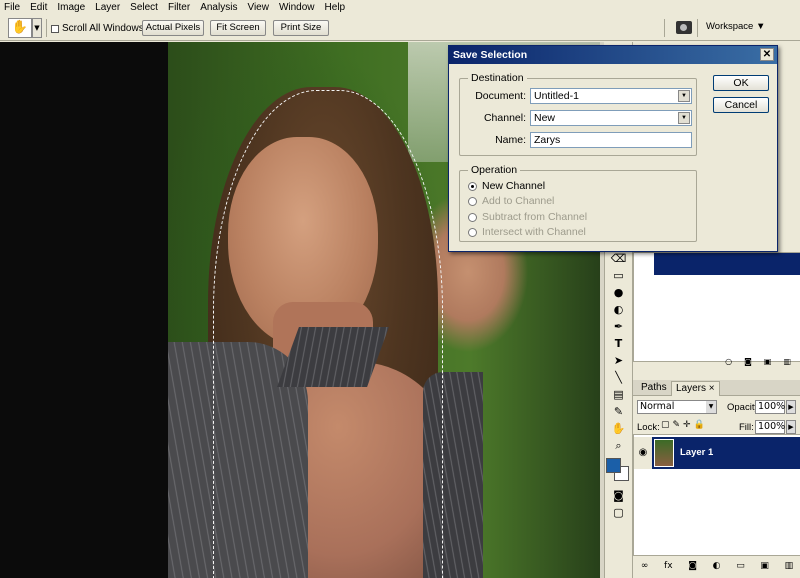  I want to click on group-icon: ▭, so click(740, 566).